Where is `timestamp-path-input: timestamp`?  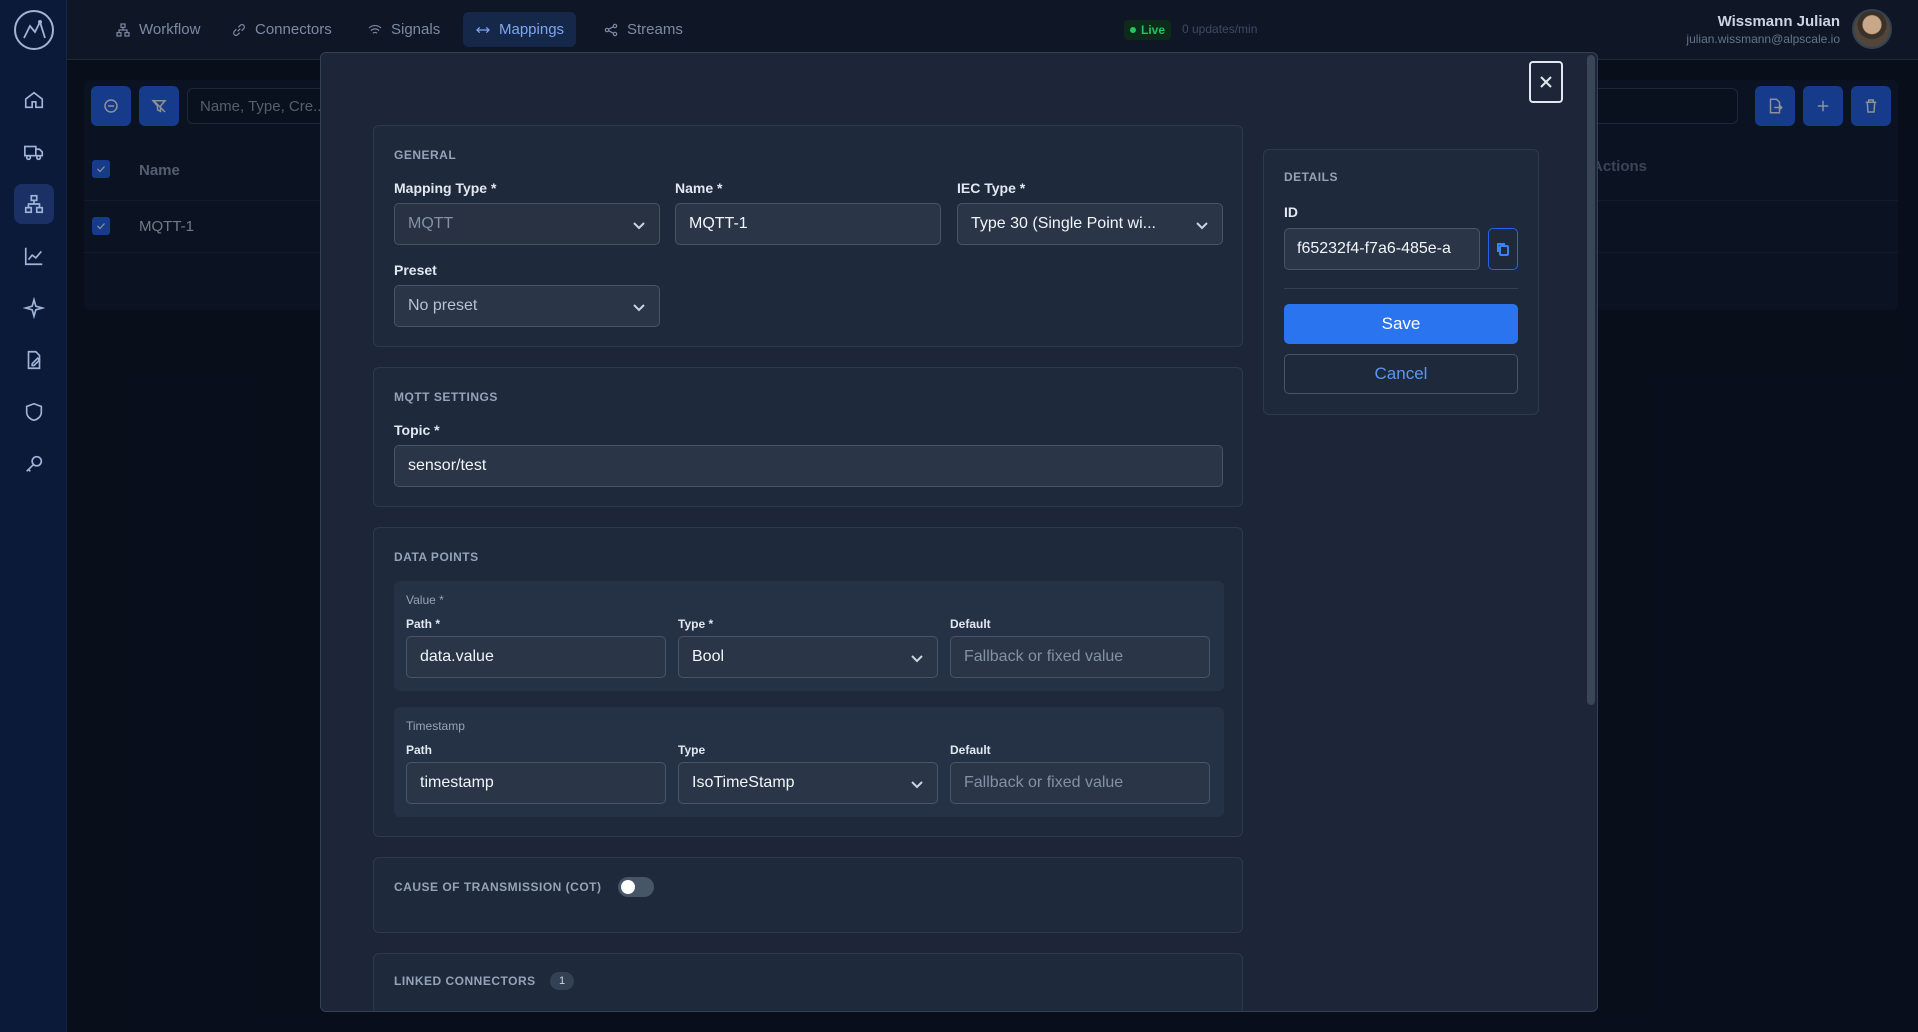
timestamp-path-input: timestamp is located at coordinates (536, 783).